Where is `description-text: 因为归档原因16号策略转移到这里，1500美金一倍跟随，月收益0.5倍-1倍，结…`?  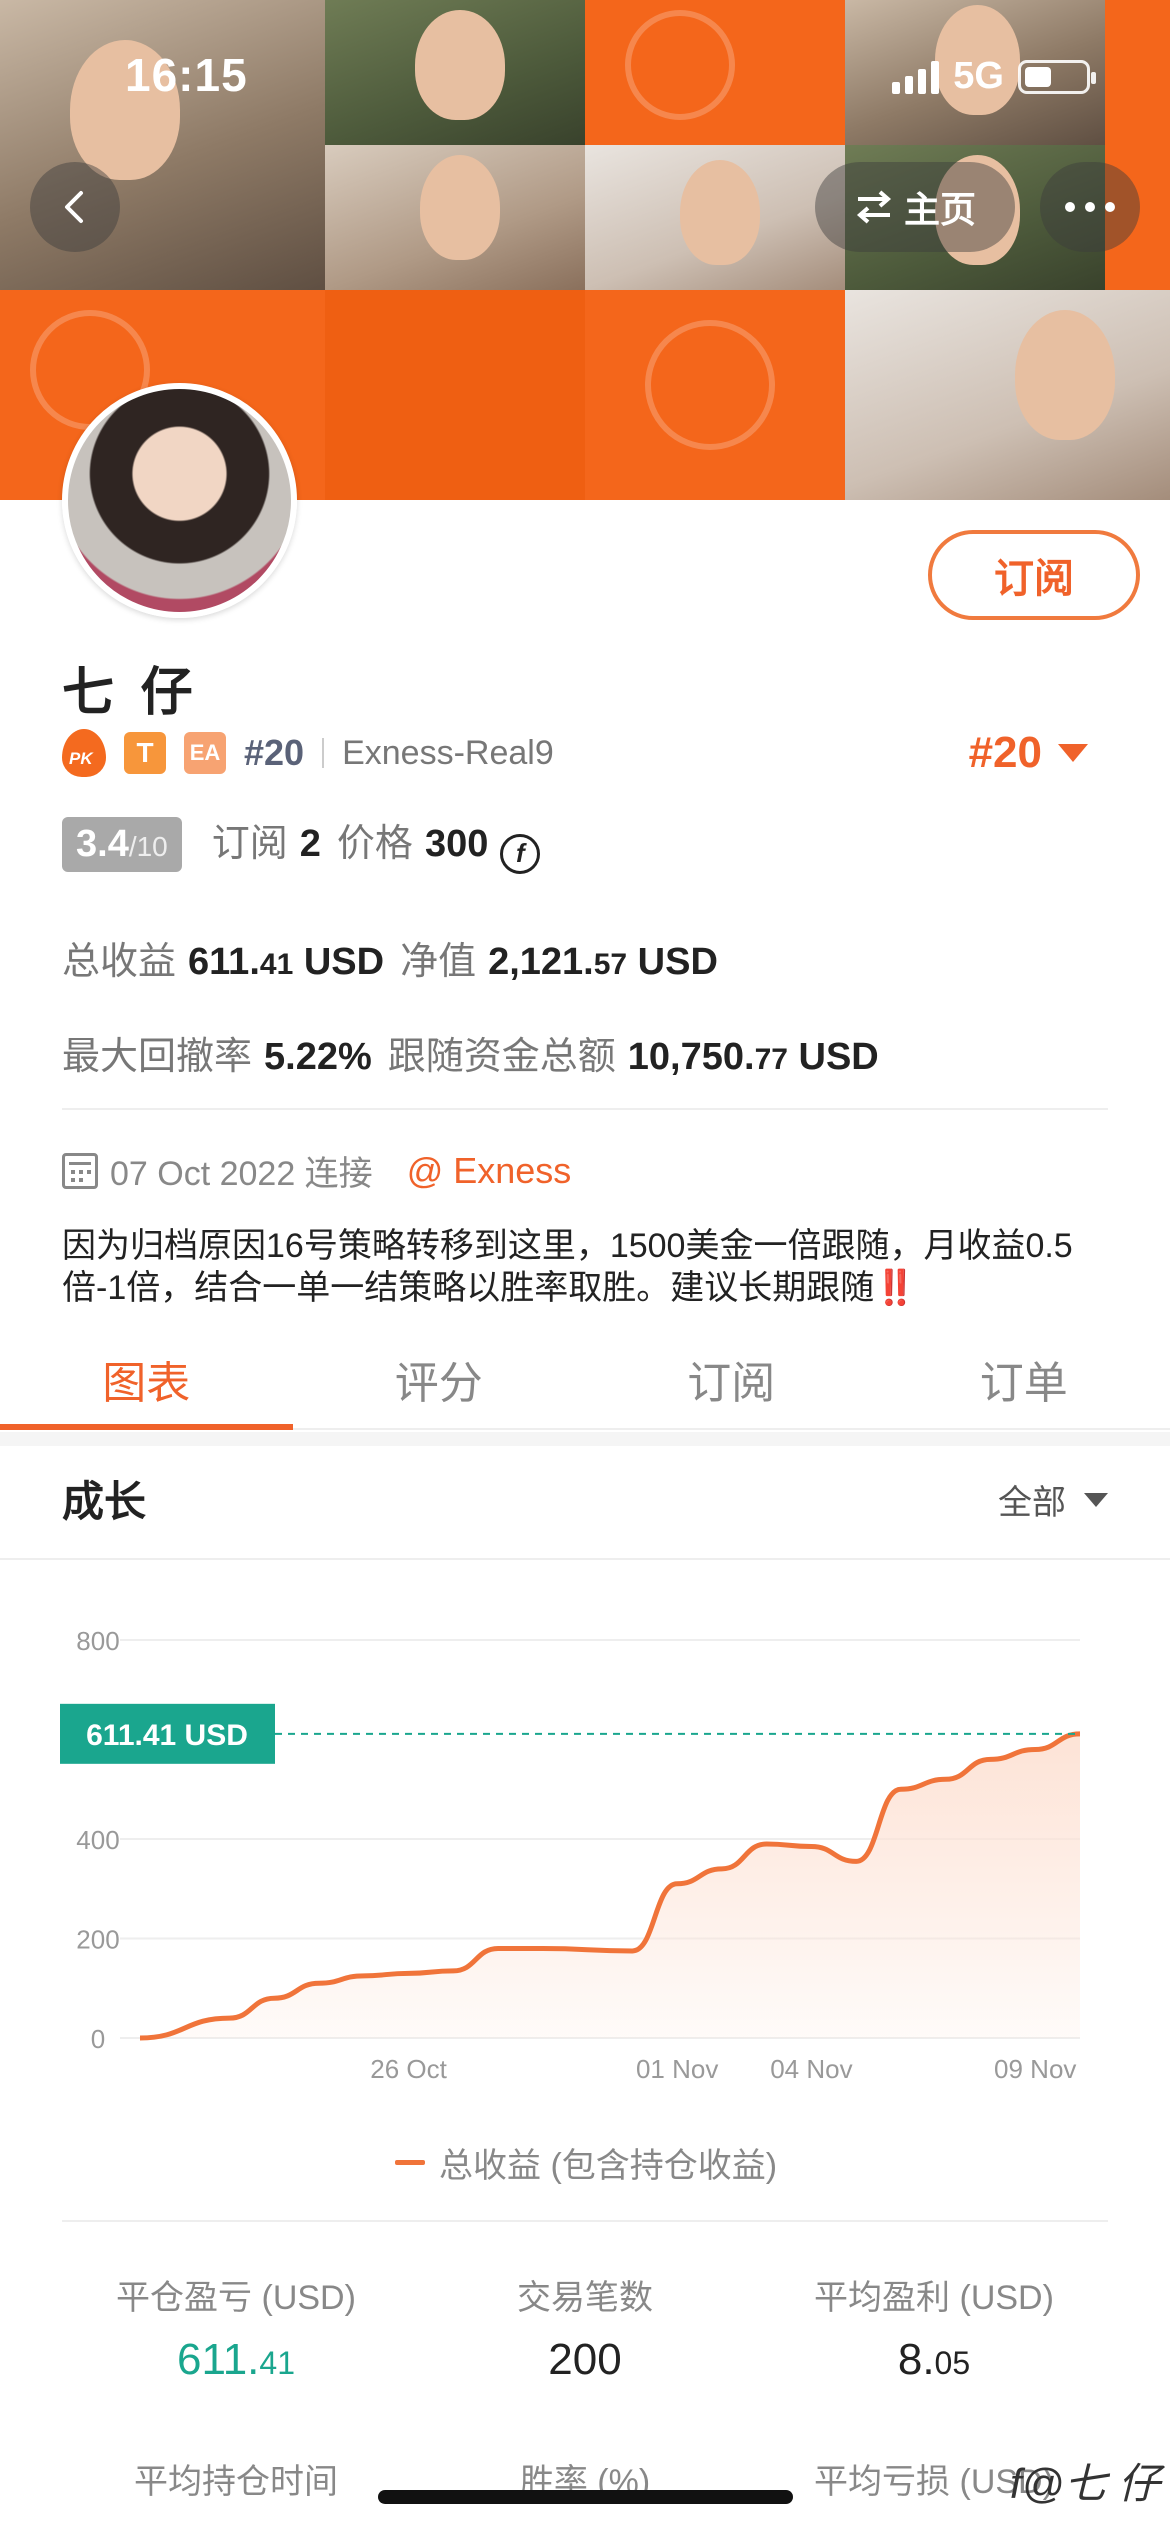 description-text: 因为归档原因16号策略转移到这里，1500美金一倍跟随，月收益0.5倍-1倍，结… is located at coordinates (567, 1267).